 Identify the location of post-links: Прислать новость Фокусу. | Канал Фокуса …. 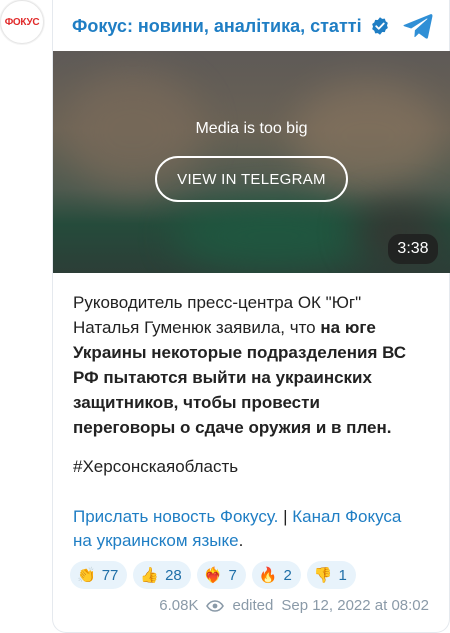
(238, 529).